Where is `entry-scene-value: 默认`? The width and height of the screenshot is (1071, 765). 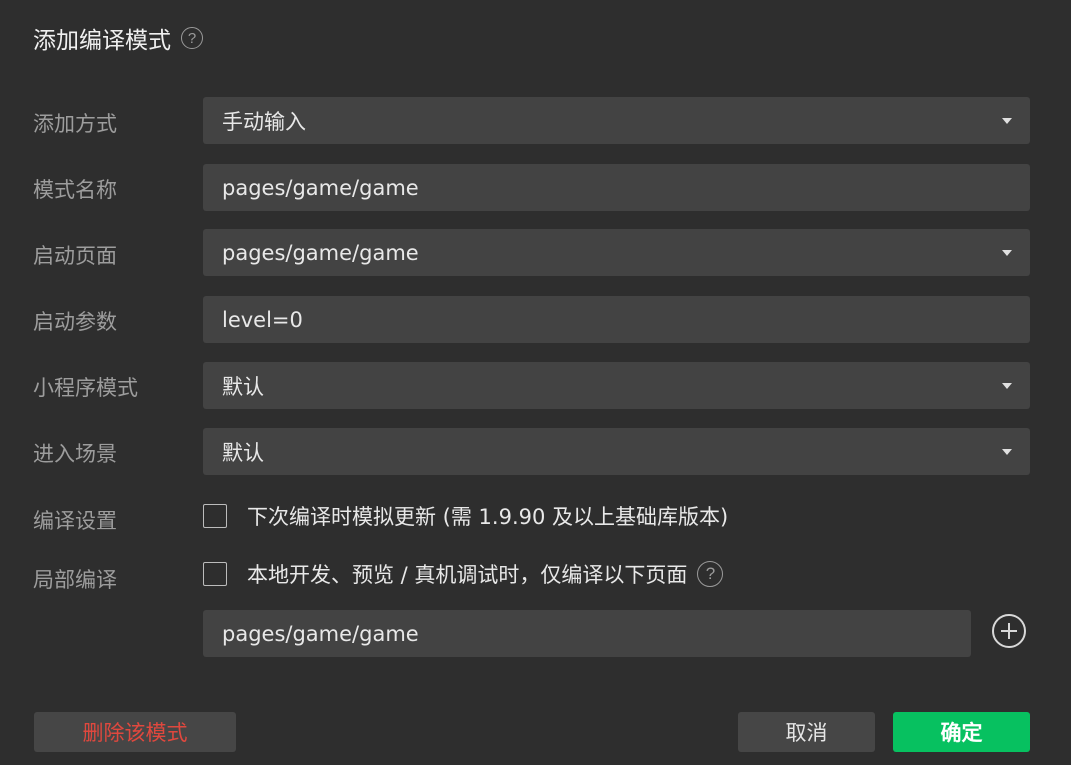
entry-scene-value: 默认 is located at coordinates (243, 452).